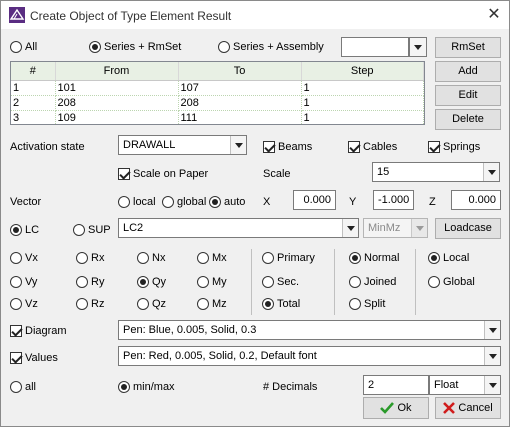  What do you see at coordinates (16, 230) in the screenshot?
I see `lc-radio` at bounding box center [16, 230].